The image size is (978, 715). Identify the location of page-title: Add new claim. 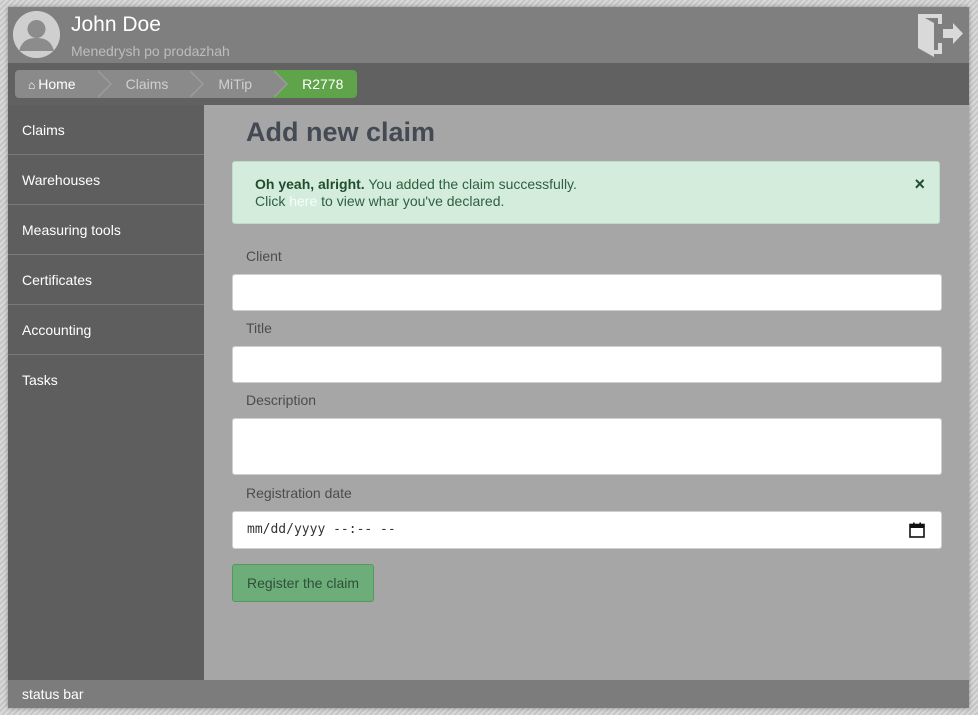
(341, 132).